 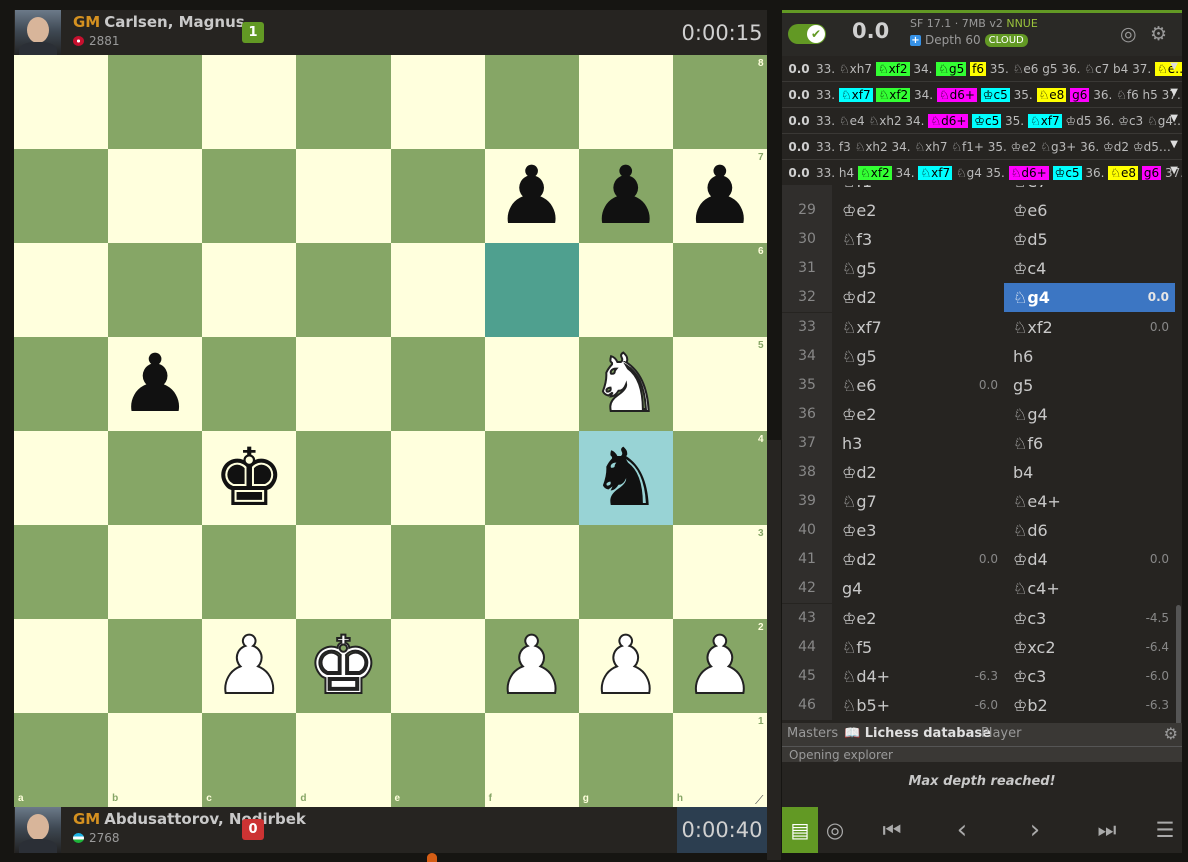 What do you see at coordinates (1089, 501) in the screenshot?
I see `black-move: ♘e4+` at bounding box center [1089, 501].